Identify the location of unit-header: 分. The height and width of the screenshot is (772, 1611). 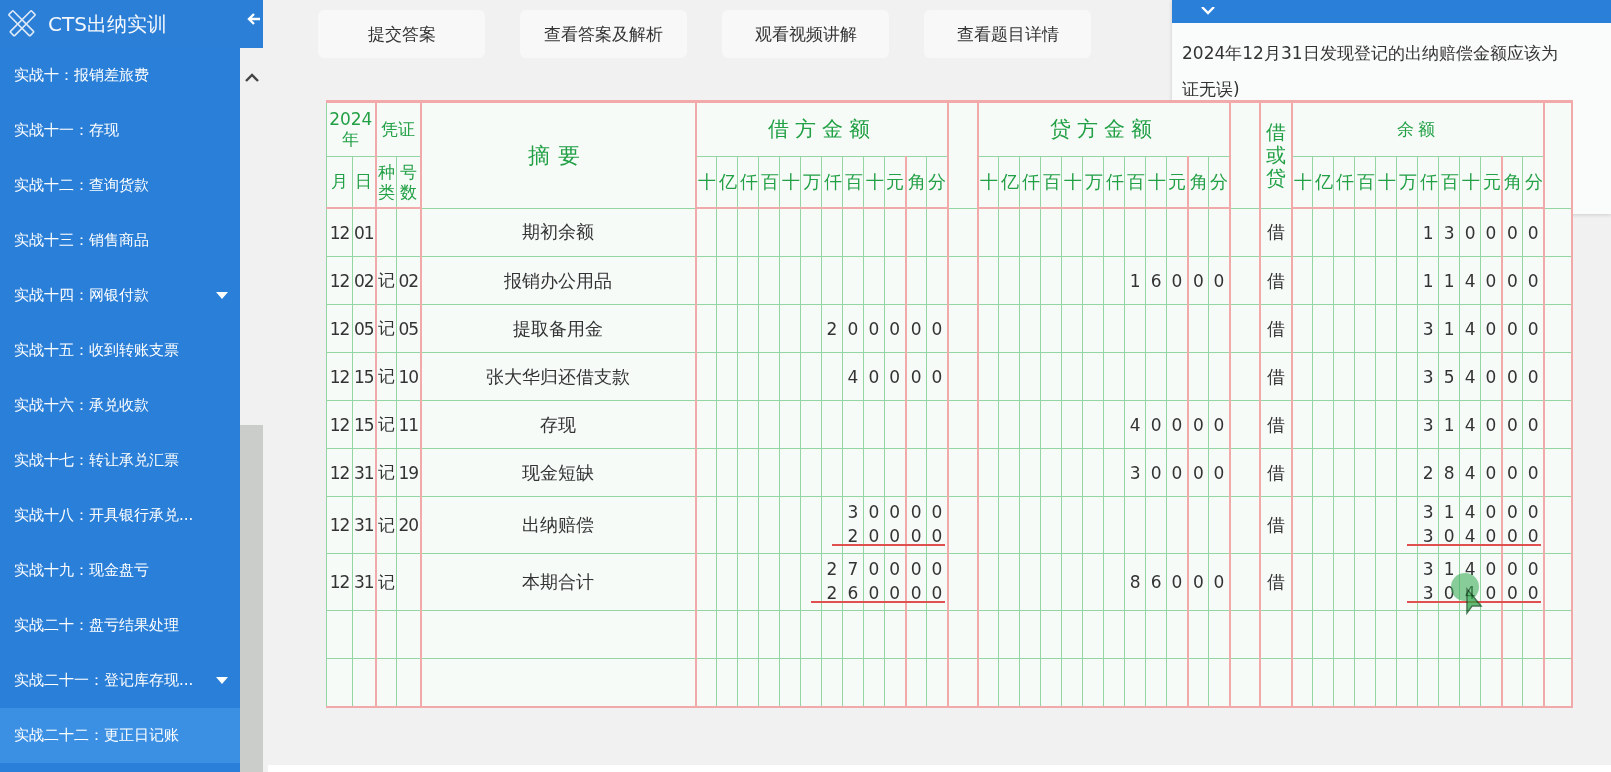
(1219, 182).